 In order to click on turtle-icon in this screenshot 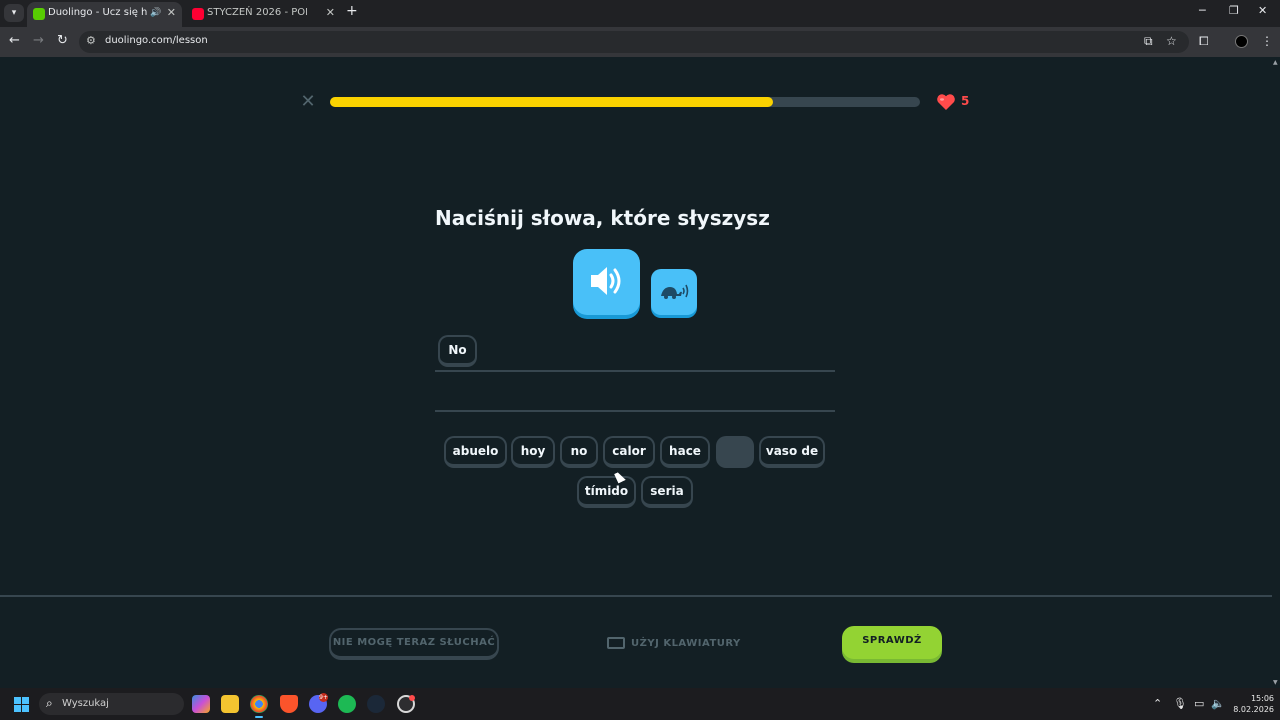, I will do `click(675, 291)`.